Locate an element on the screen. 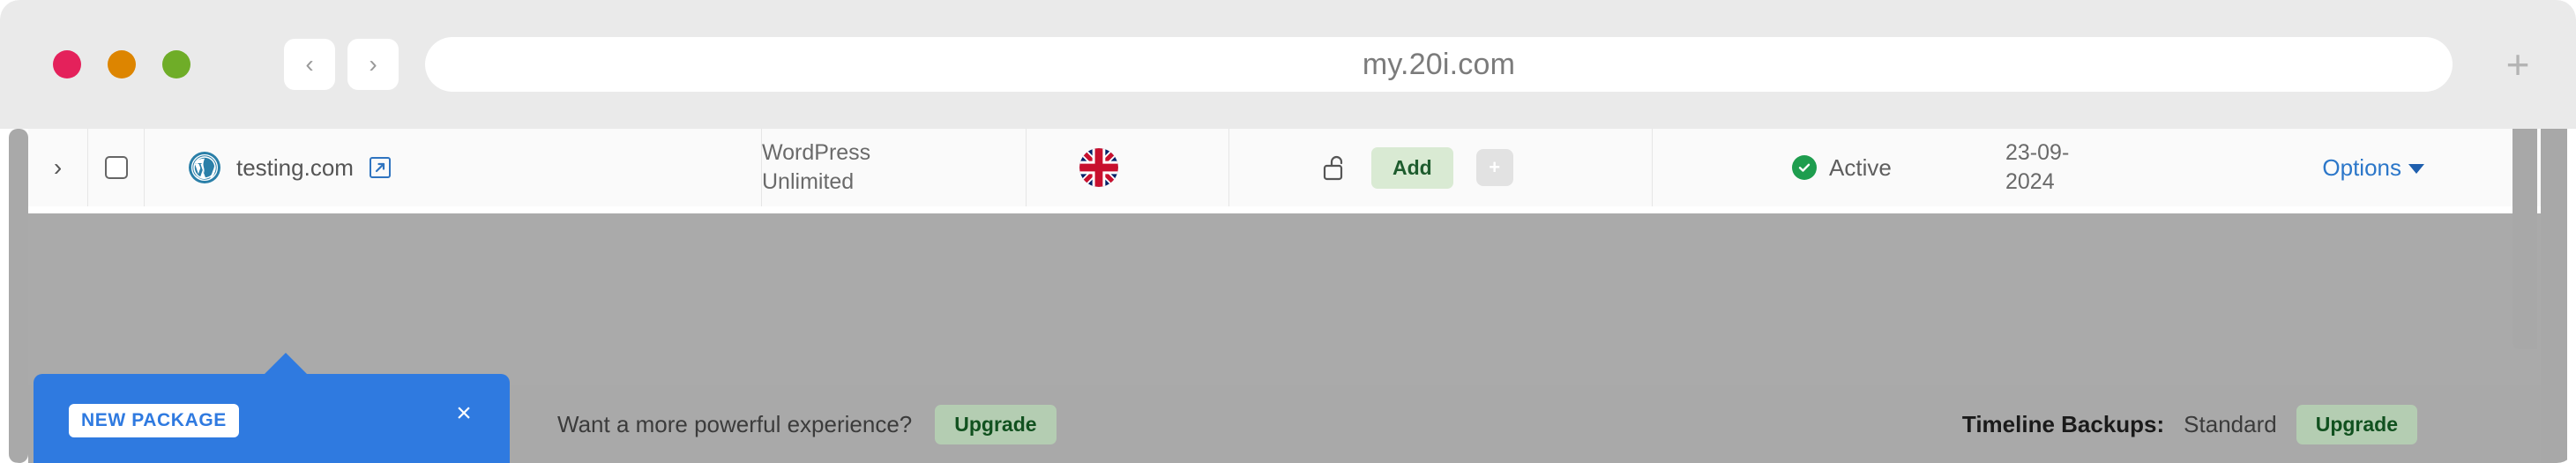  maximize-window-button is located at coordinates (176, 64).